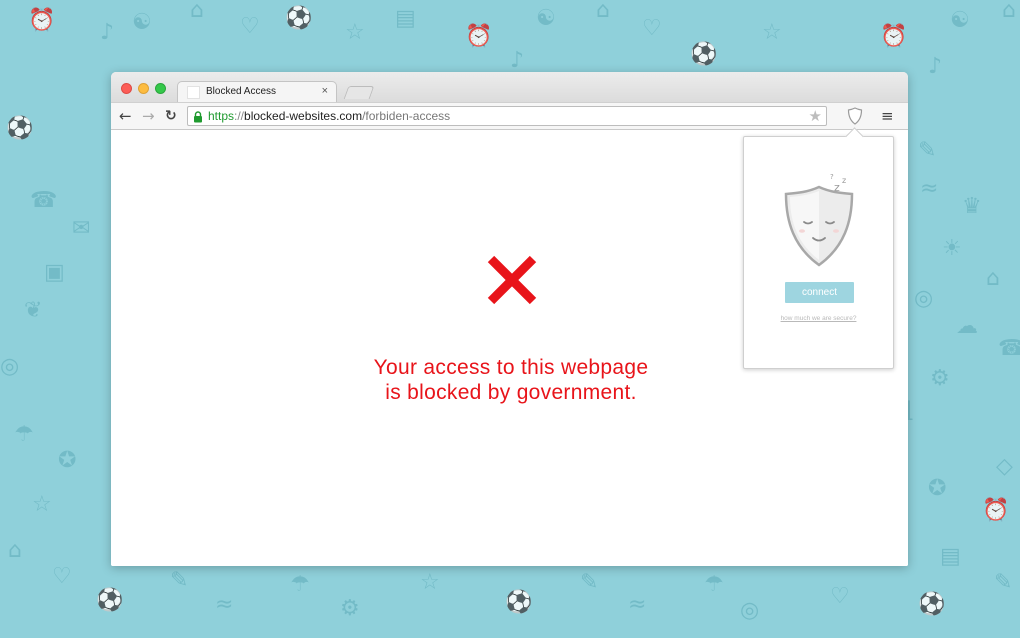 This screenshot has height=638, width=1020. I want to click on blocked-message-line2: is blocked by government., so click(511, 392).